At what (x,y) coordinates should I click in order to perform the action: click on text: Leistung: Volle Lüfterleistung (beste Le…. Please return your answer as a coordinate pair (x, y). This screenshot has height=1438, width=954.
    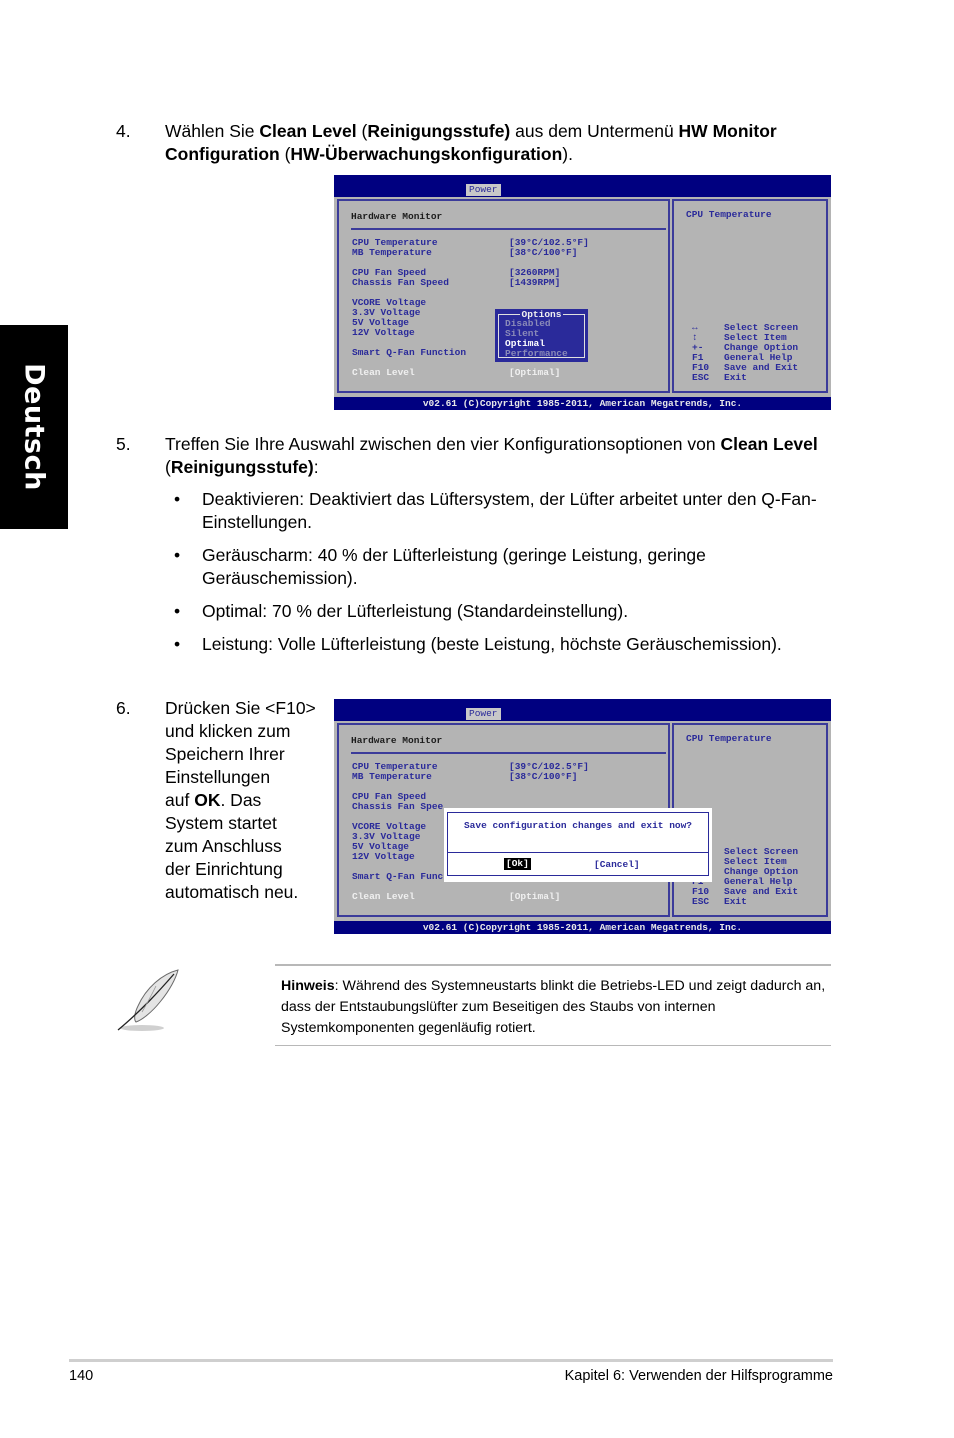
    Looking at the image, I should click on (492, 644).